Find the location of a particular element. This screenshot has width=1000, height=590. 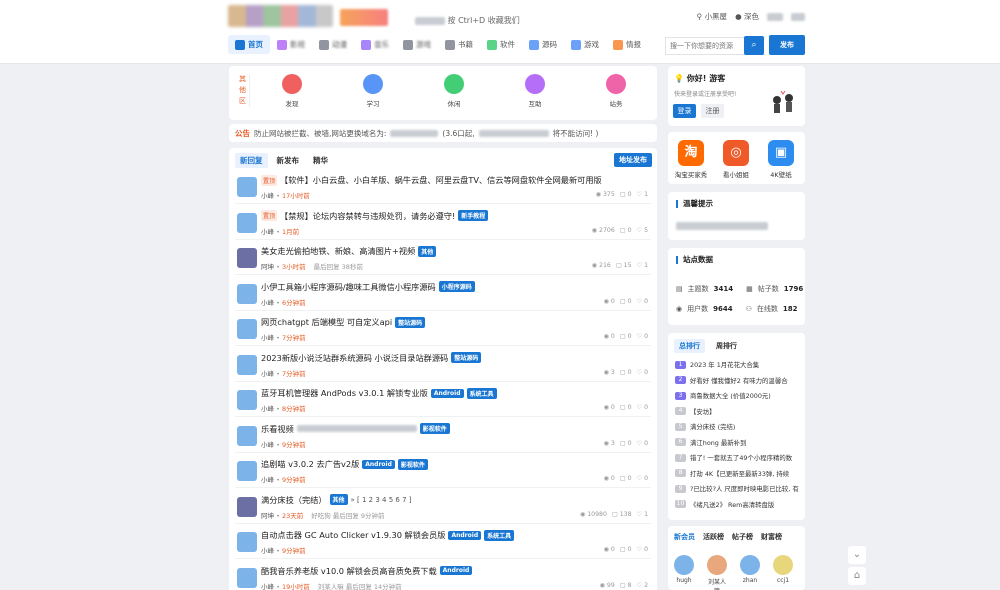

rank-text: 满江hong 最新补到 is located at coordinates (718, 442).